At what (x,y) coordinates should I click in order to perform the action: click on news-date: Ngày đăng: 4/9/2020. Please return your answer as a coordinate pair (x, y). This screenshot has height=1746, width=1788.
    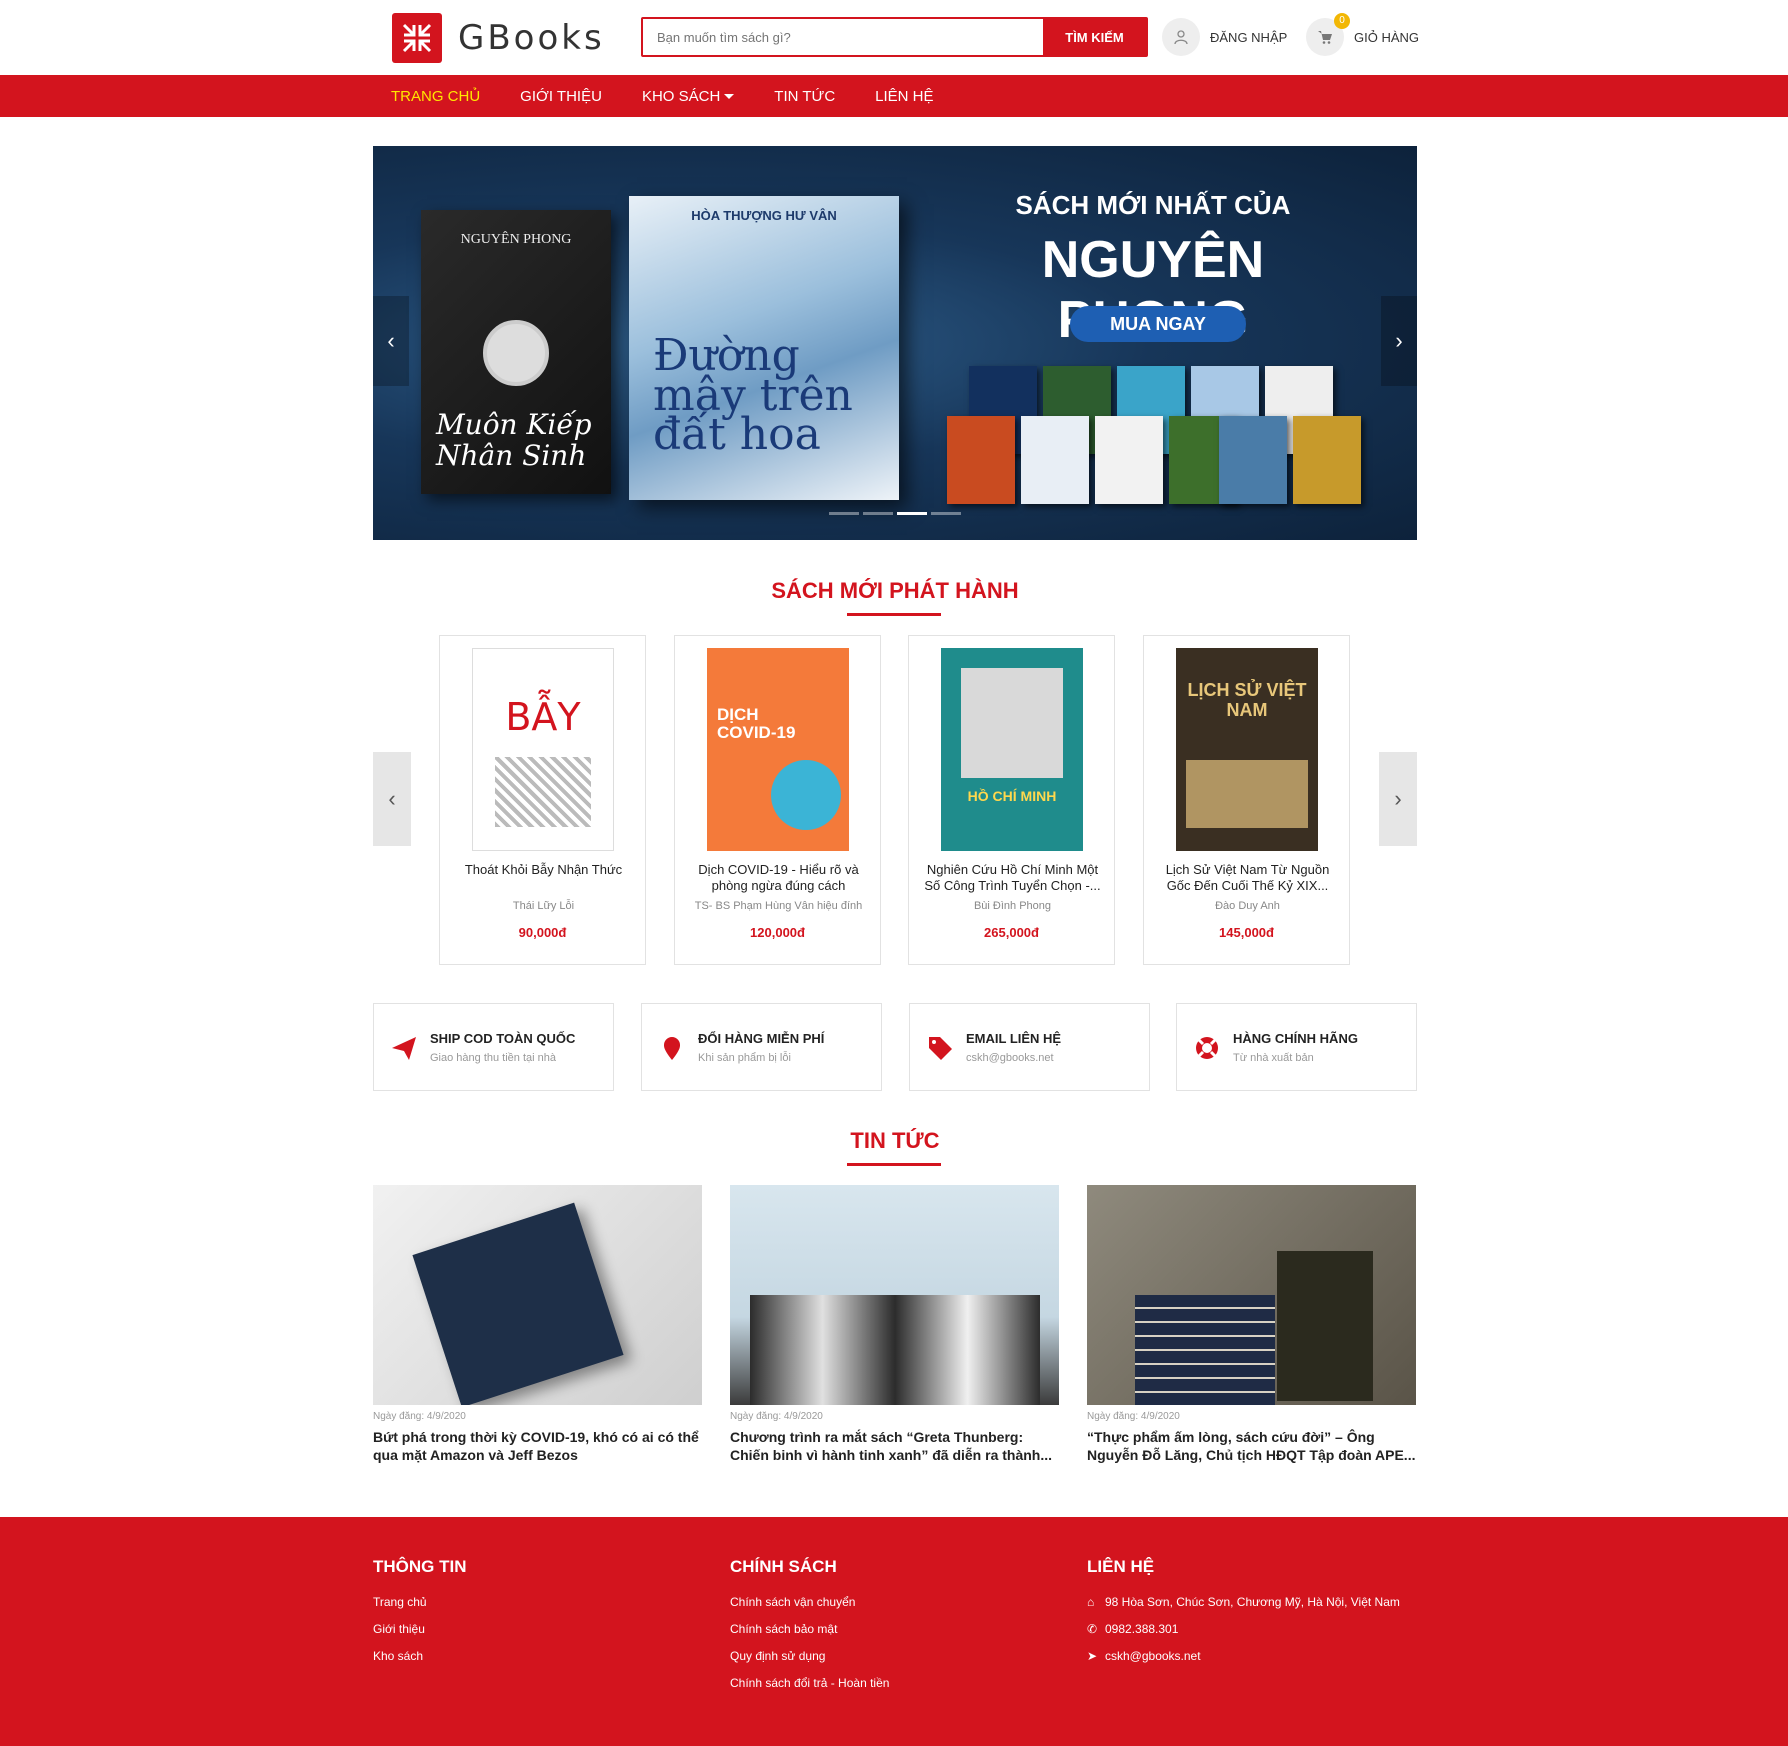
    Looking at the image, I should click on (1133, 1416).